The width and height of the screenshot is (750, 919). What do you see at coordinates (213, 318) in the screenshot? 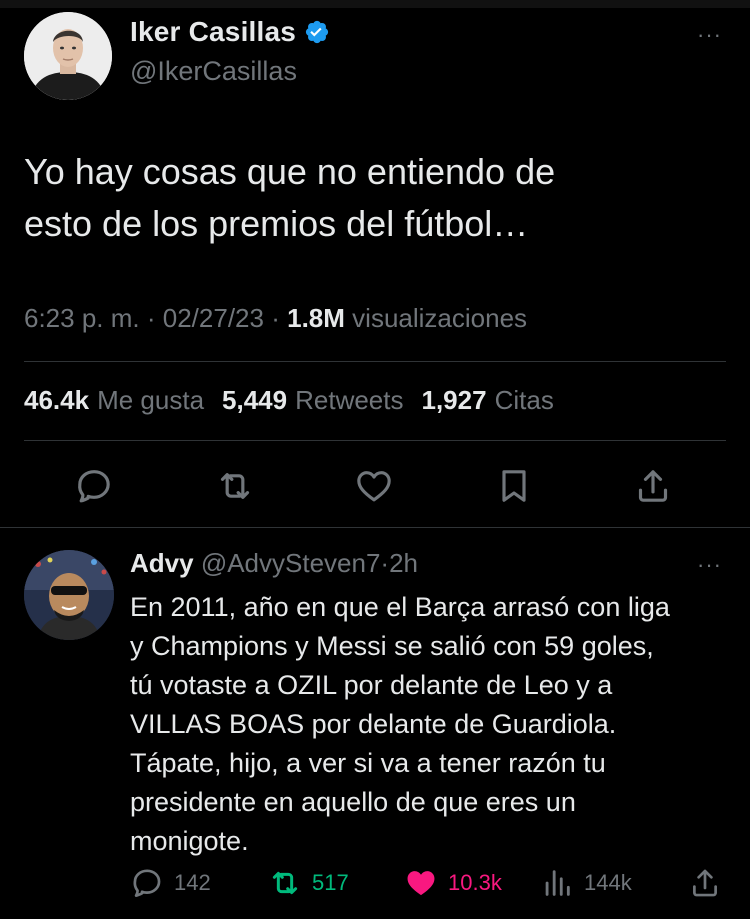
I see `tweet-date: 02/27/23` at bounding box center [213, 318].